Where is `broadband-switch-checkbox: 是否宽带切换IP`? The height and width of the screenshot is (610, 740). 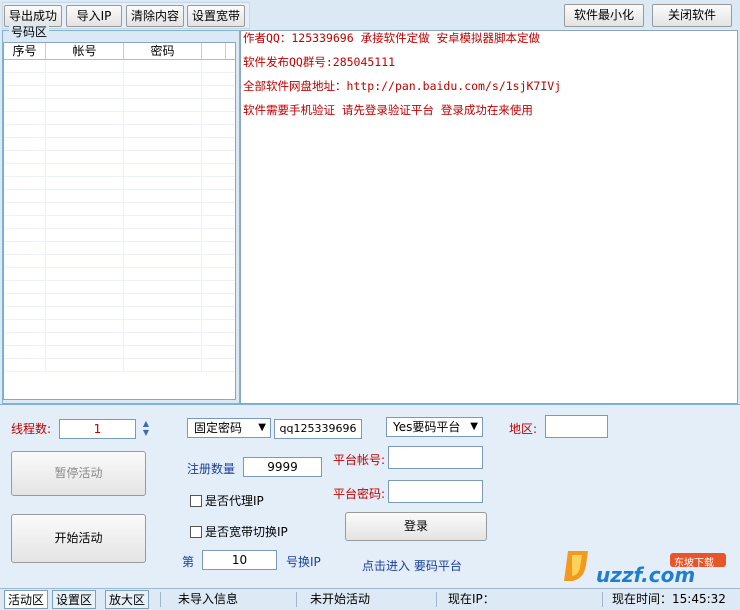
broadband-switch-checkbox: 是否宽带切换IP is located at coordinates (239, 531).